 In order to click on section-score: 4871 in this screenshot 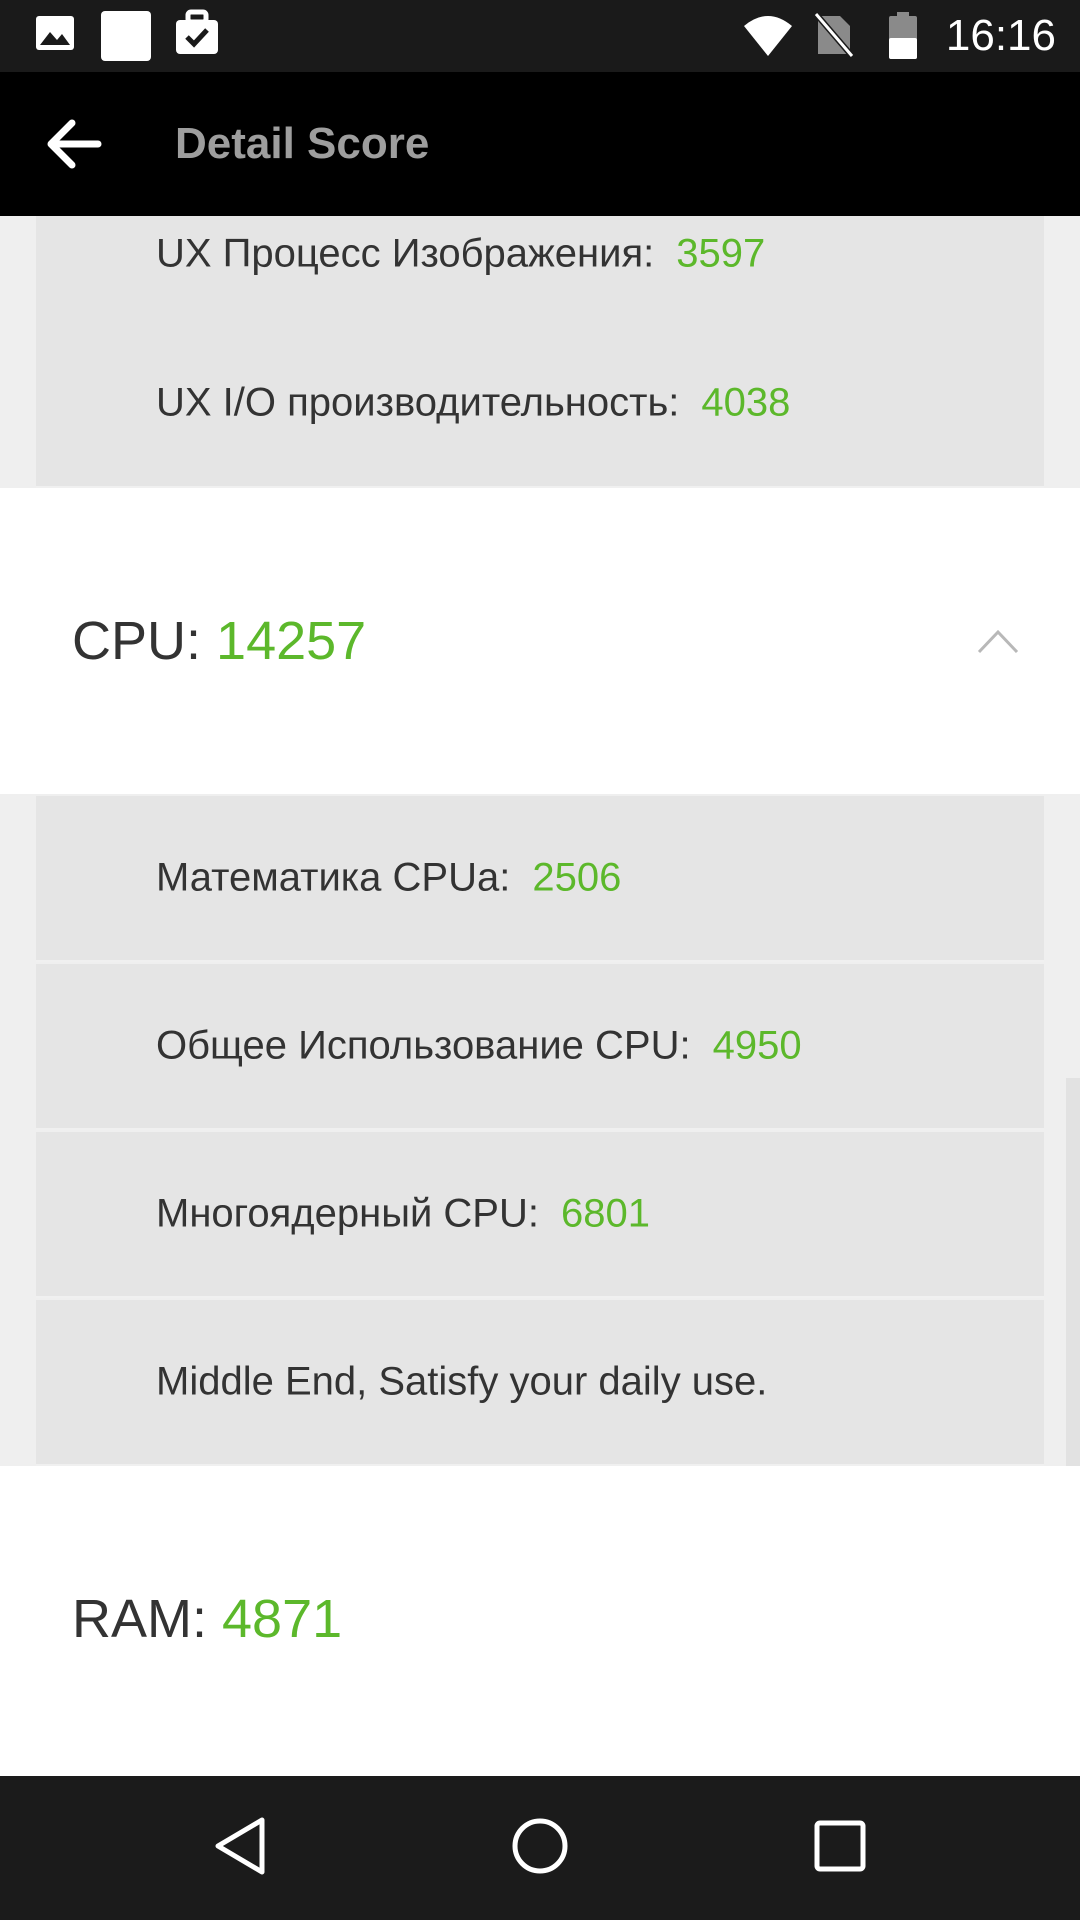, I will do `click(282, 1619)`.